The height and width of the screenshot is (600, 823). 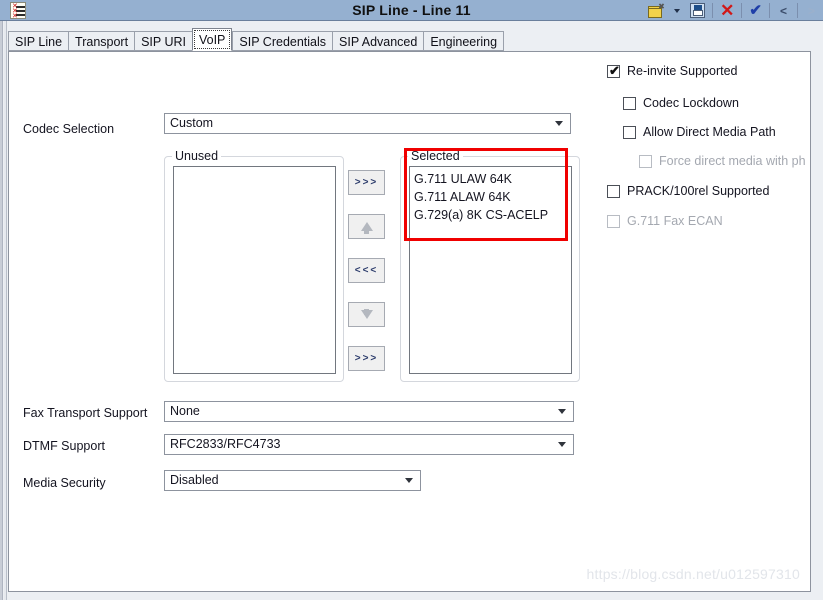 I want to click on check-icon: ✔, so click(x=755, y=10).